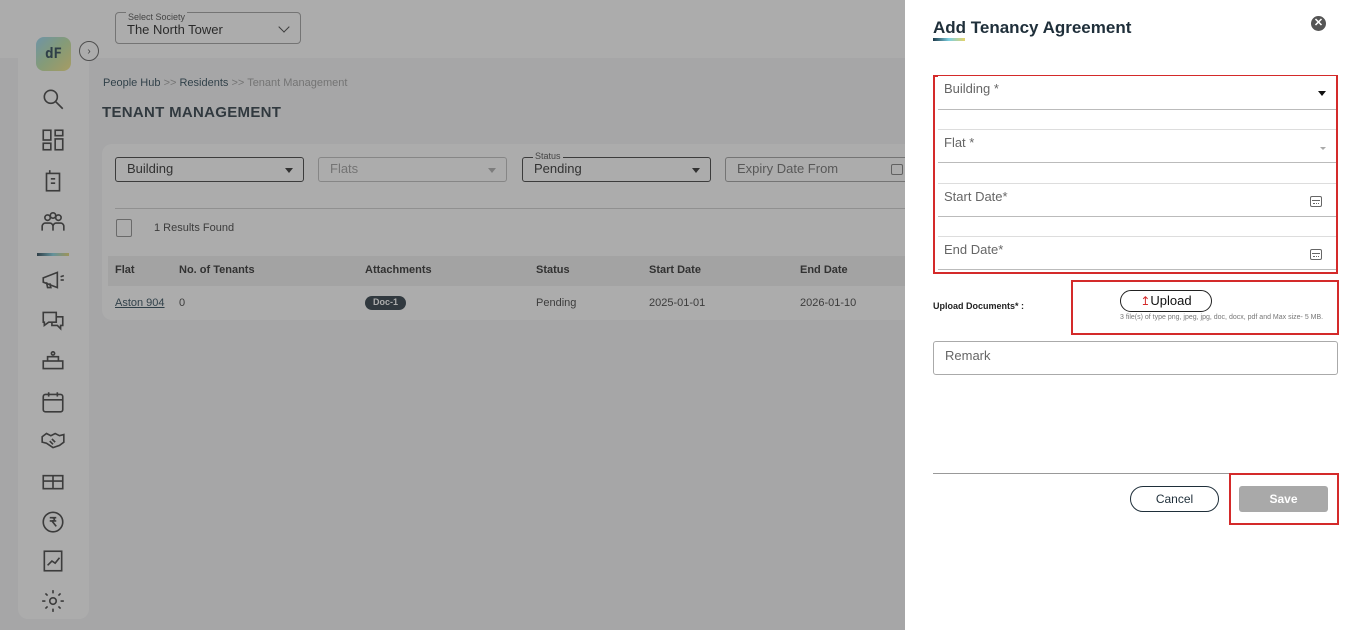 This screenshot has width=1366, height=630. I want to click on building-field-label: Building *, so click(971, 88).